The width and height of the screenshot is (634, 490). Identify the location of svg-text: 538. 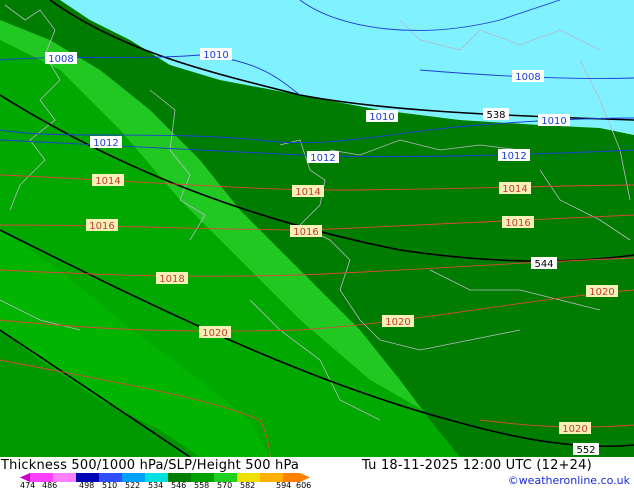
(495, 115).